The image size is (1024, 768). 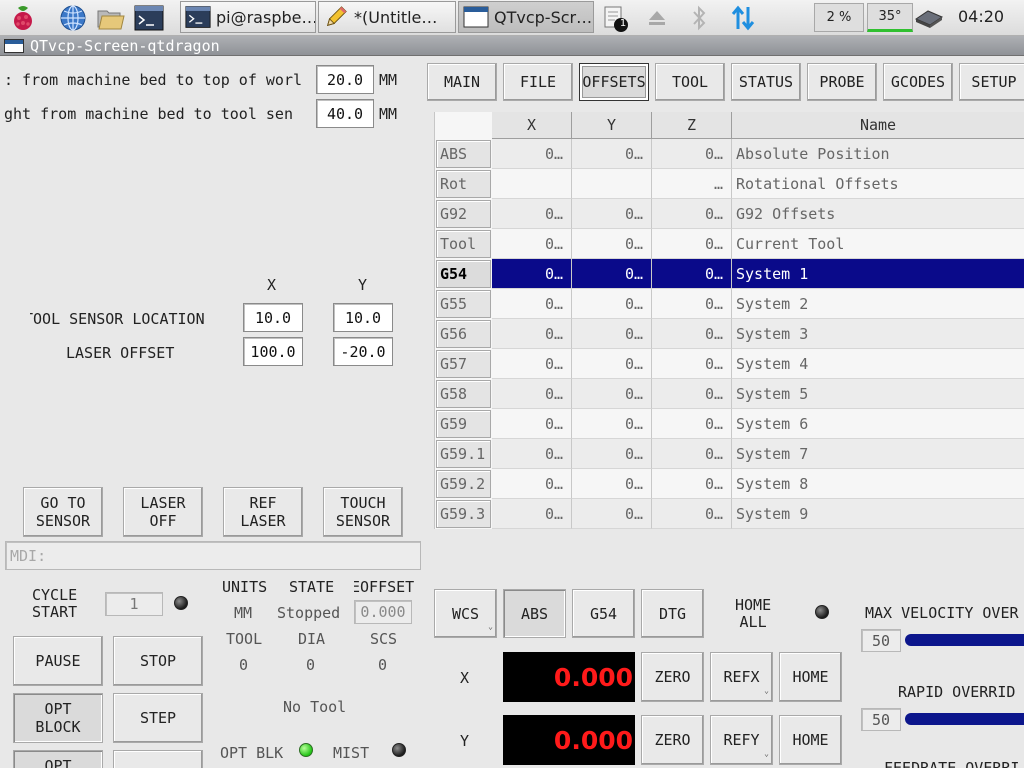 What do you see at coordinates (672, 740) in the screenshot?
I see `zero-y-button: ZERO` at bounding box center [672, 740].